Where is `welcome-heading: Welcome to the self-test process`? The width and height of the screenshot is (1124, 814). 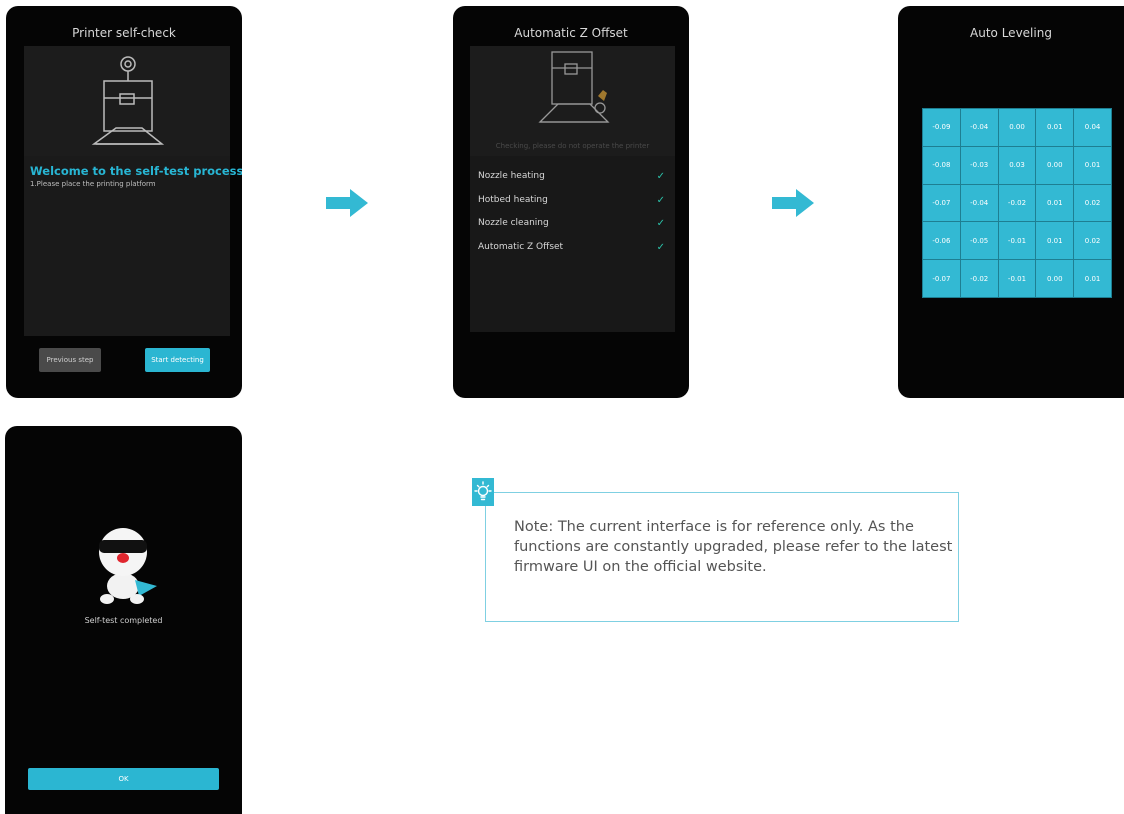 welcome-heading: Welcome to the self-test process is located at coordinates (136, 171).